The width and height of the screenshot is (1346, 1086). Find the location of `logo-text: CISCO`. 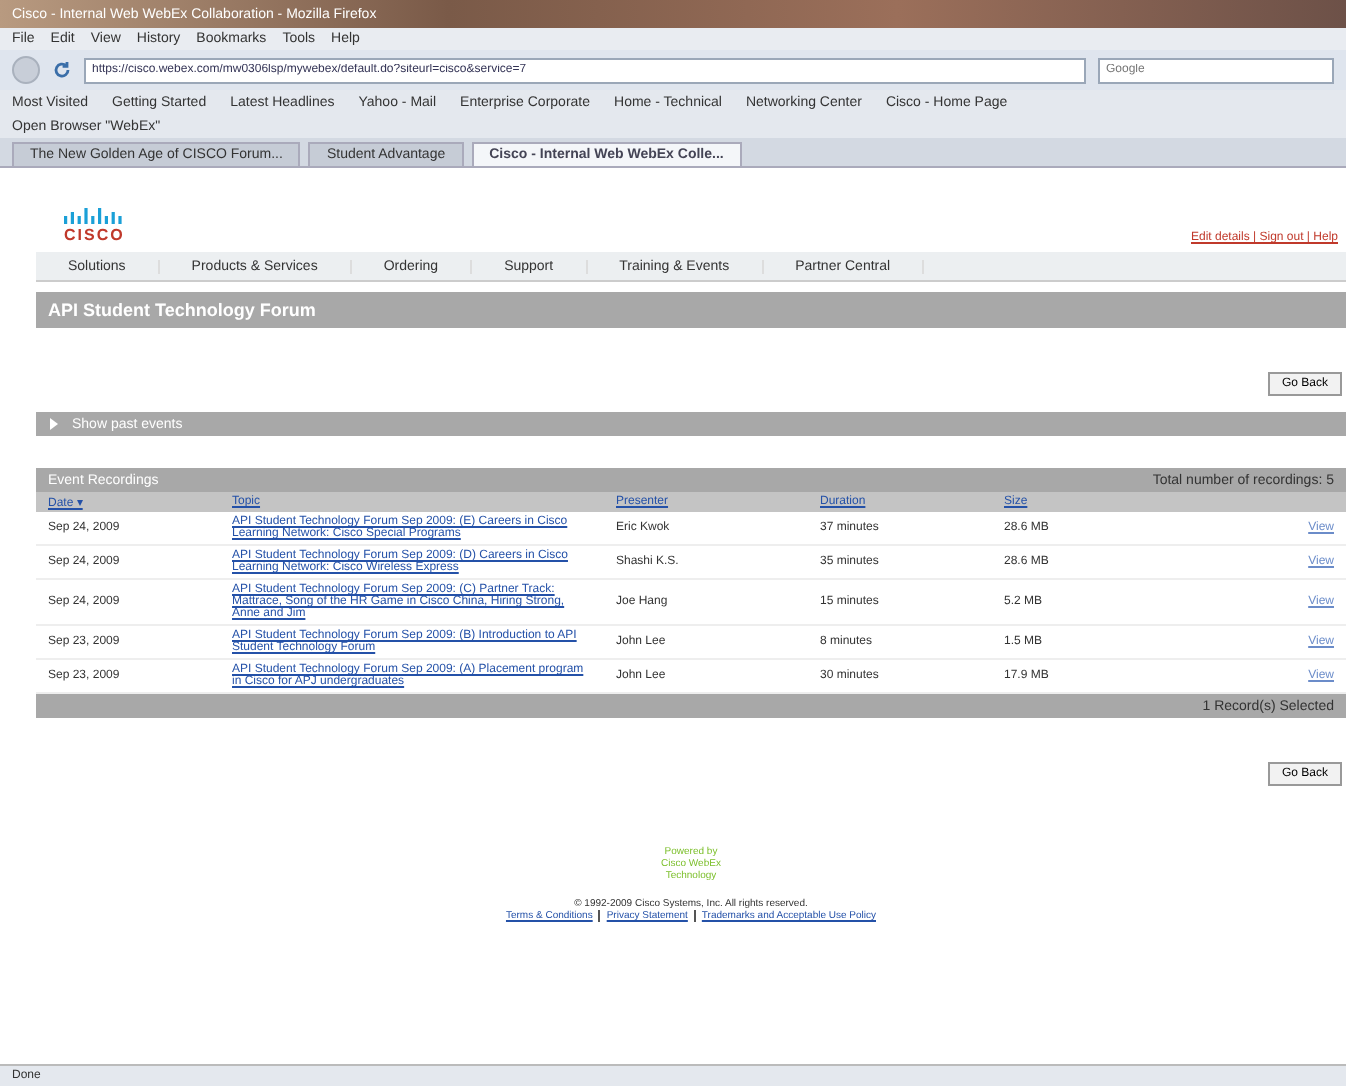

logo-text: CISCO is located at coordinates (94, 235).